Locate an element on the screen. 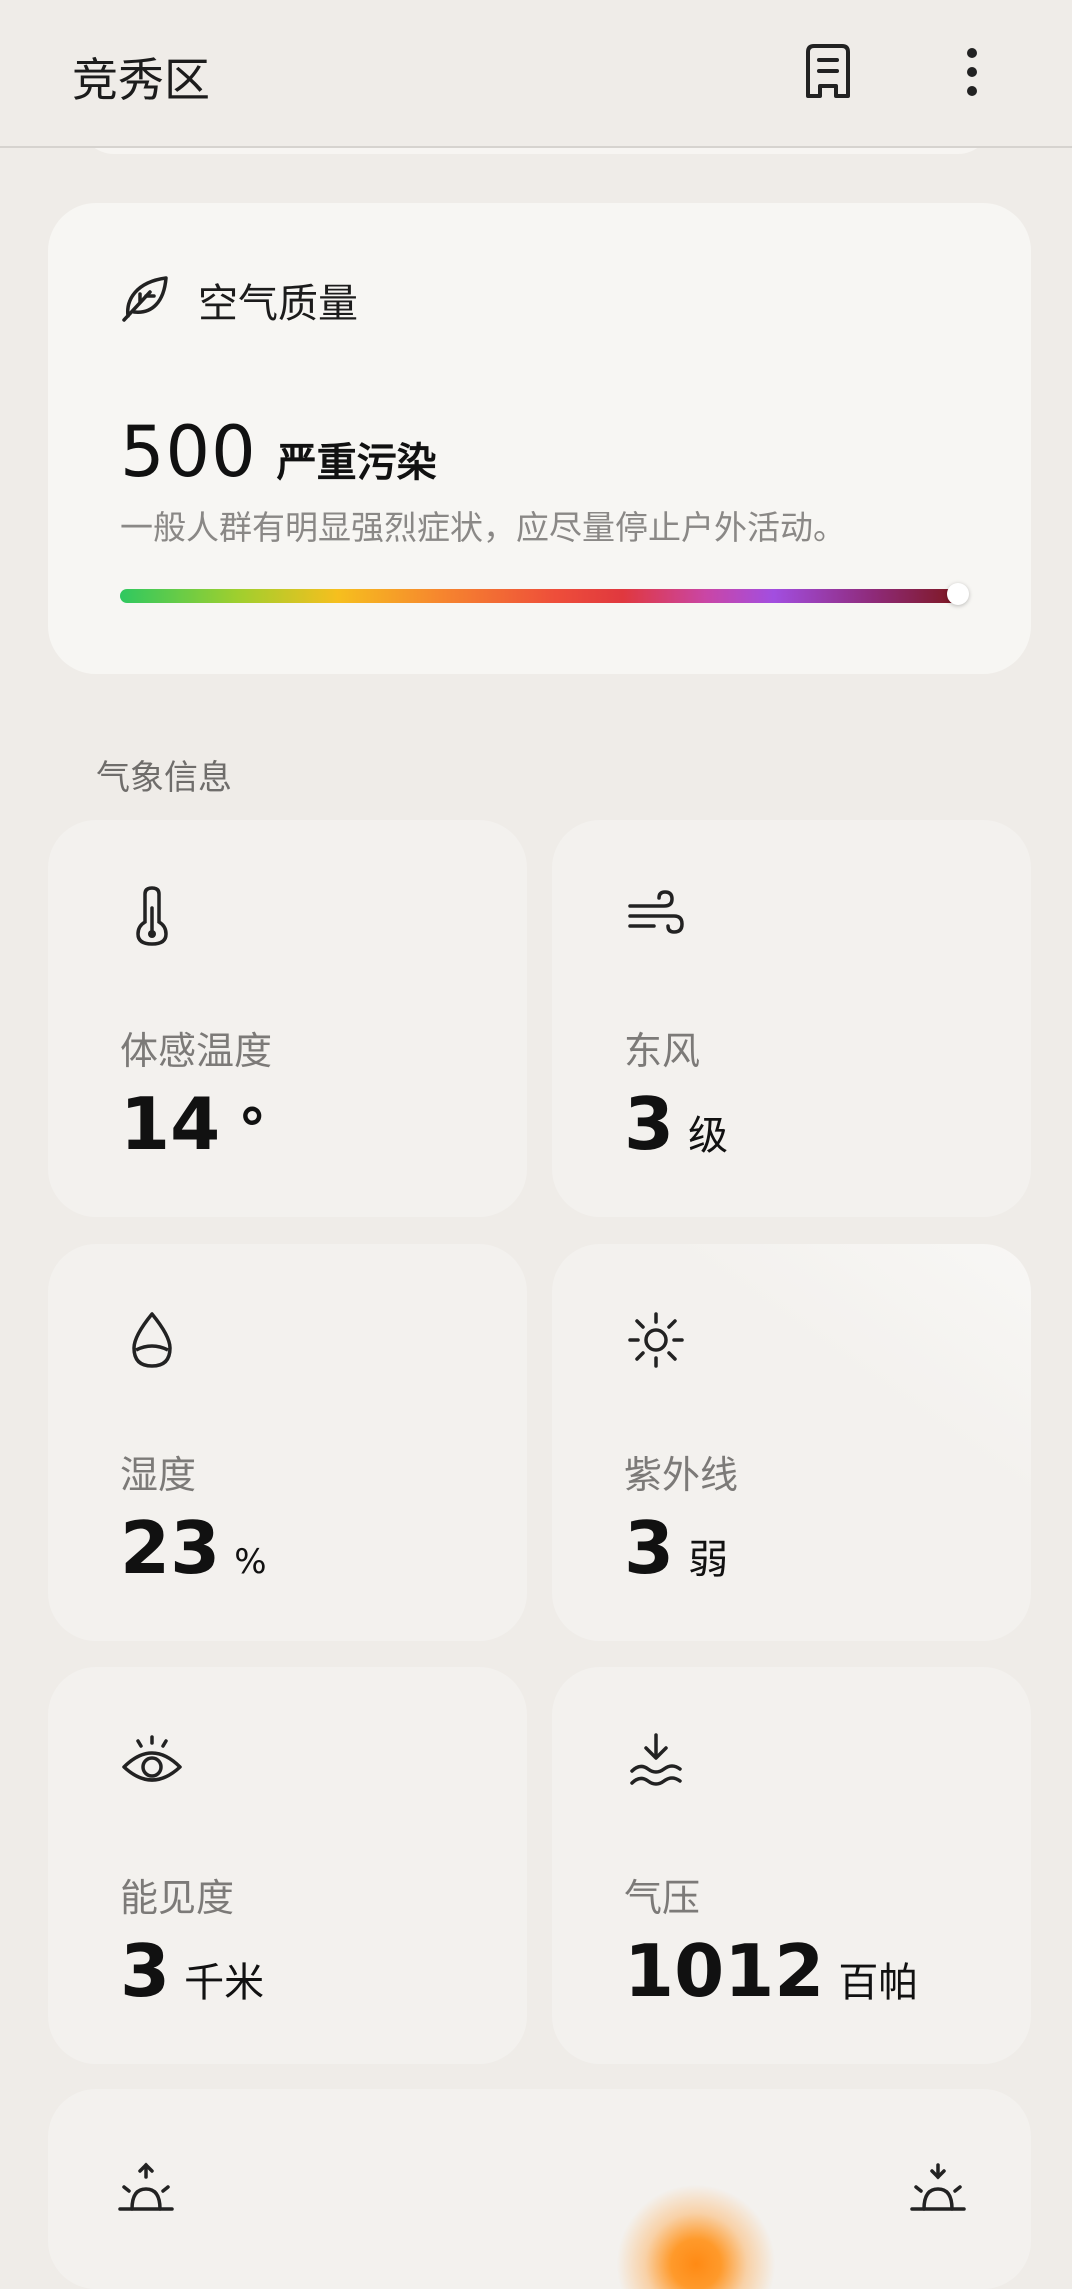 The image size is (1072, 2289). tile-label: 东风 is located at coordinates (662, 1051).